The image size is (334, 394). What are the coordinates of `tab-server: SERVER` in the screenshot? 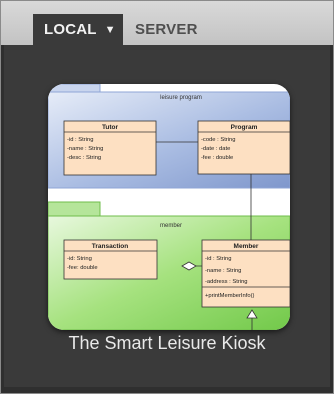 It's located at (166, 29).